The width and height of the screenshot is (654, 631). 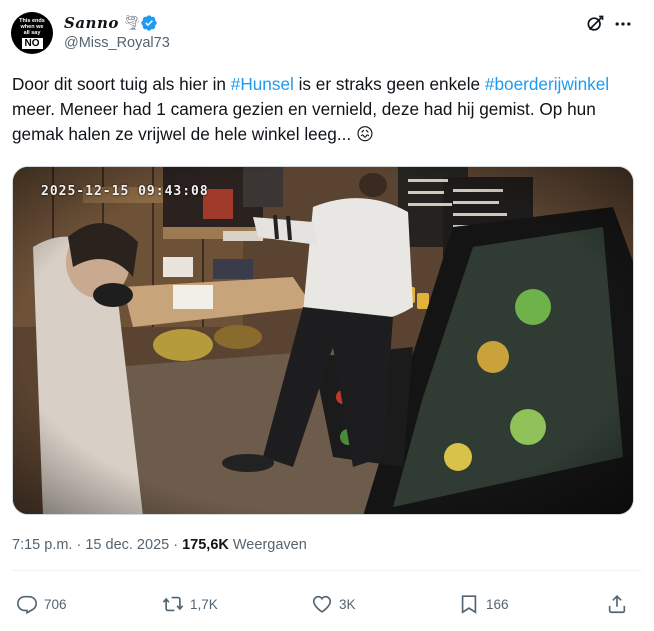 What do you see at coordinates (262, 84) in the screenshot?
I see `hashtag-hunsel: #Hunsel` at bounding box center [262, 84].